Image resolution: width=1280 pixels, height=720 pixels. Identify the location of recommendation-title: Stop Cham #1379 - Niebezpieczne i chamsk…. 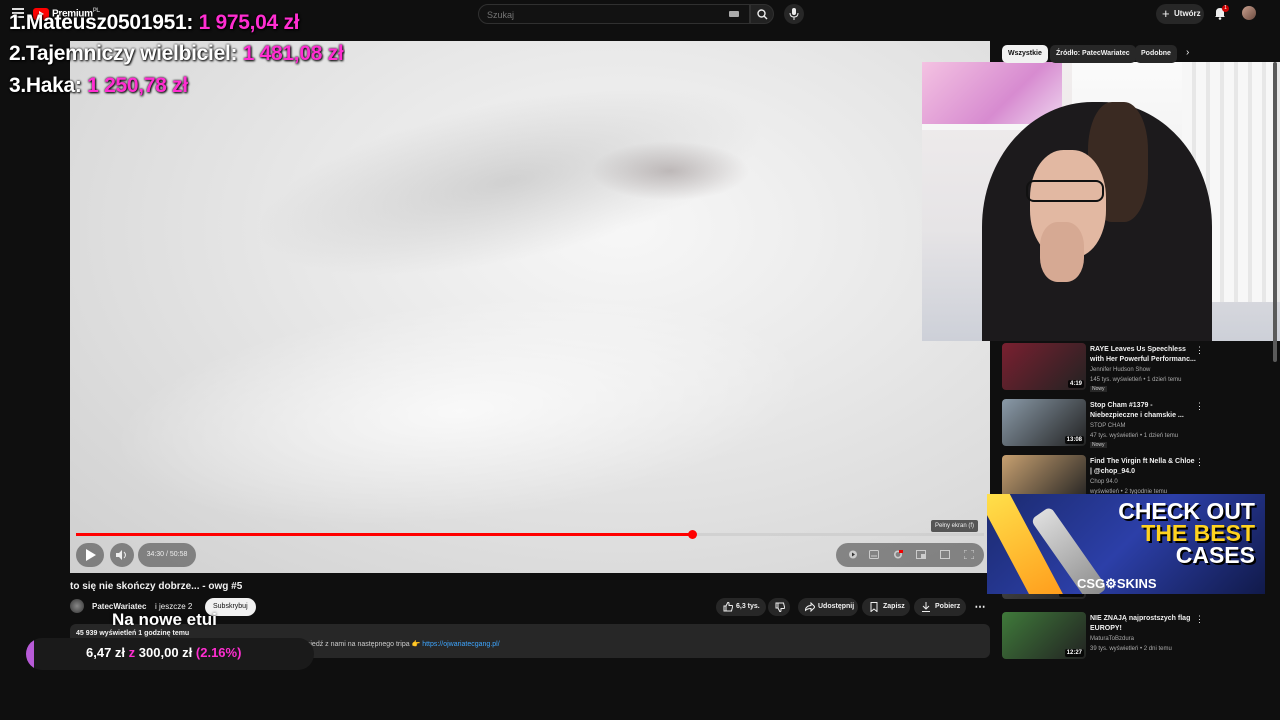
(1144, 411).